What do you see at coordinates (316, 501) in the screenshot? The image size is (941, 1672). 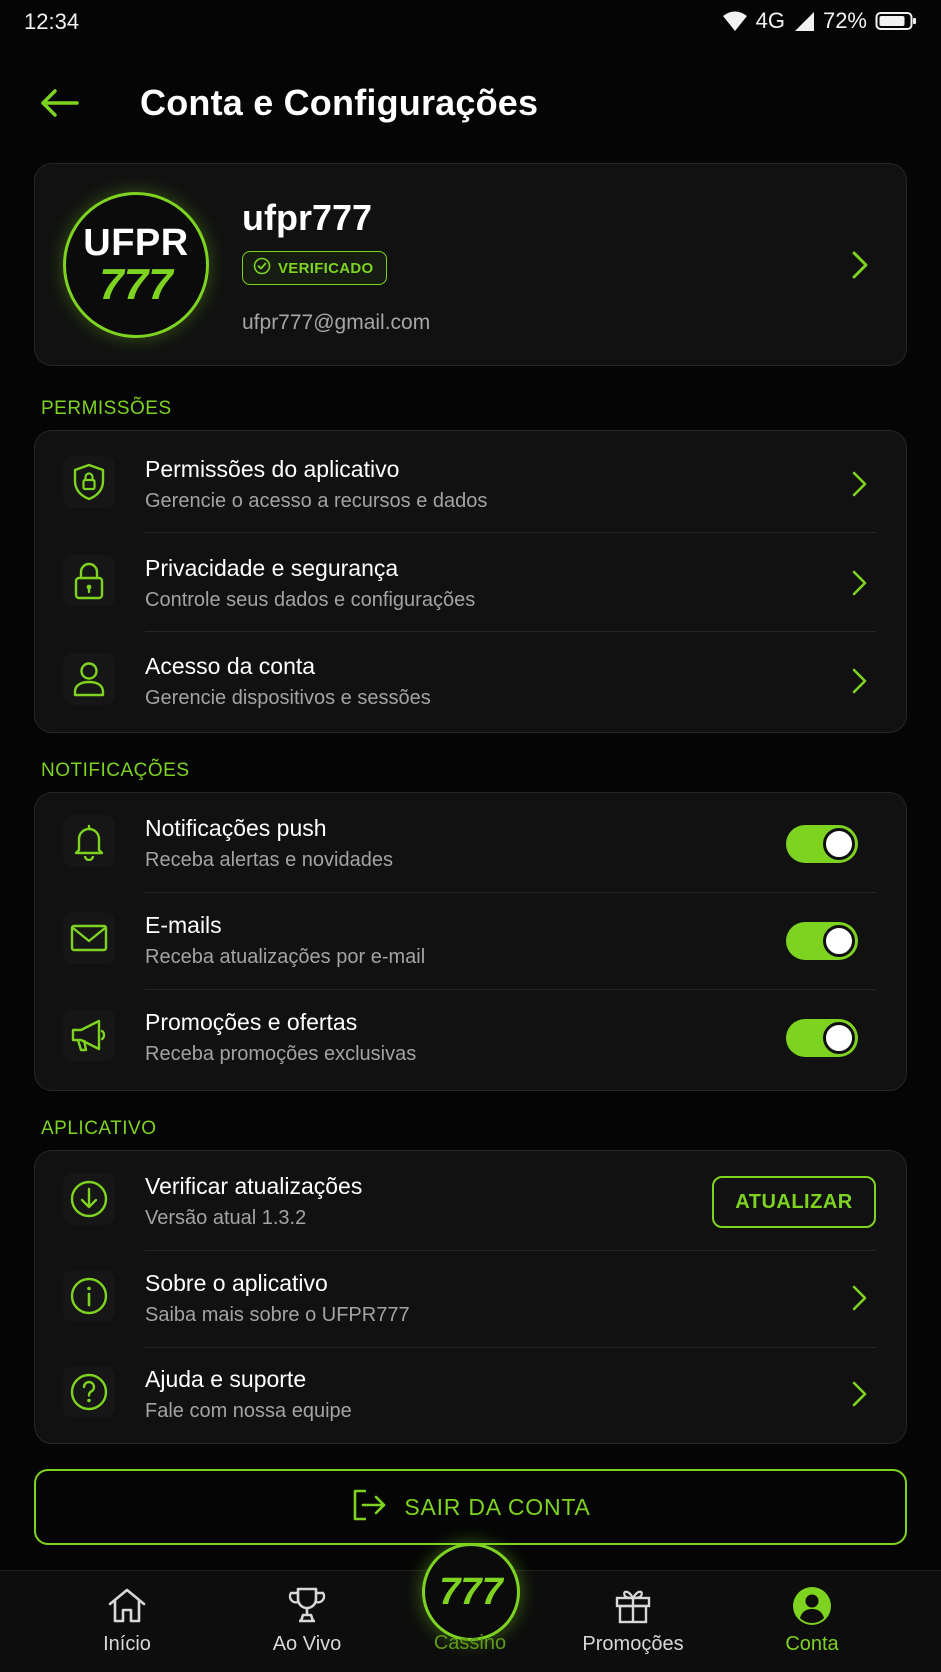 I see `row-subtitle: Gerencie o acesso a recursos e dados` at bounding box center [316, 501].